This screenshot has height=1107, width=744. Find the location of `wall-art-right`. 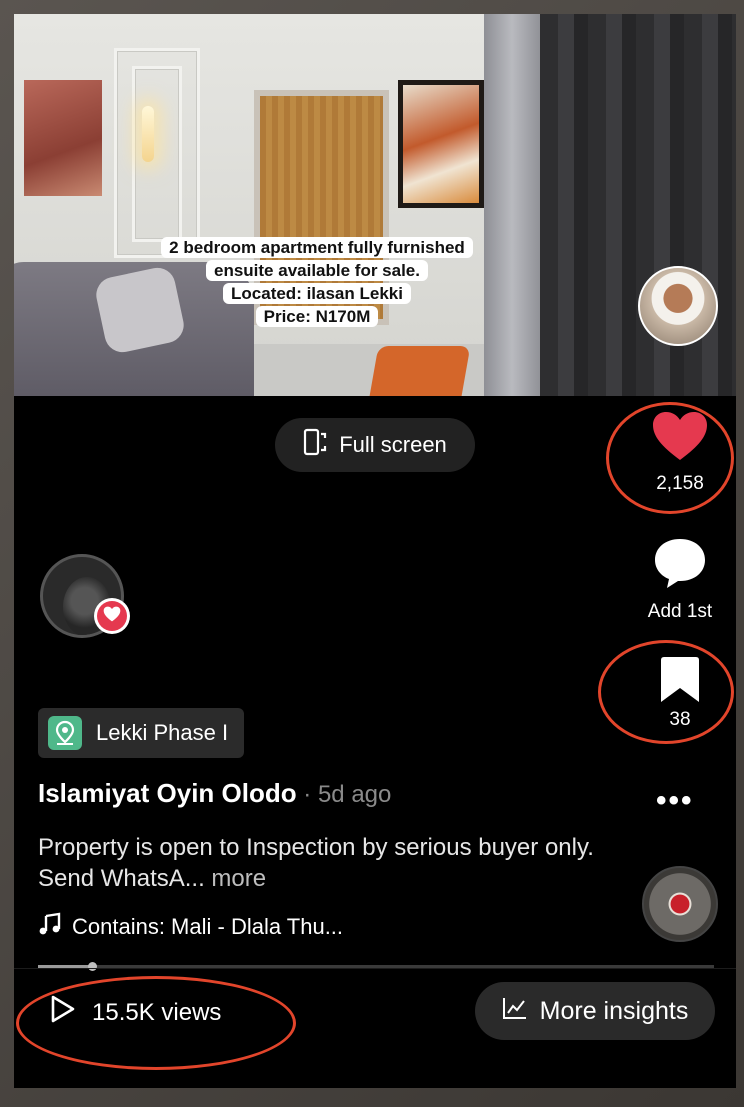

wall-art-right is located at coordinates (441, 144).